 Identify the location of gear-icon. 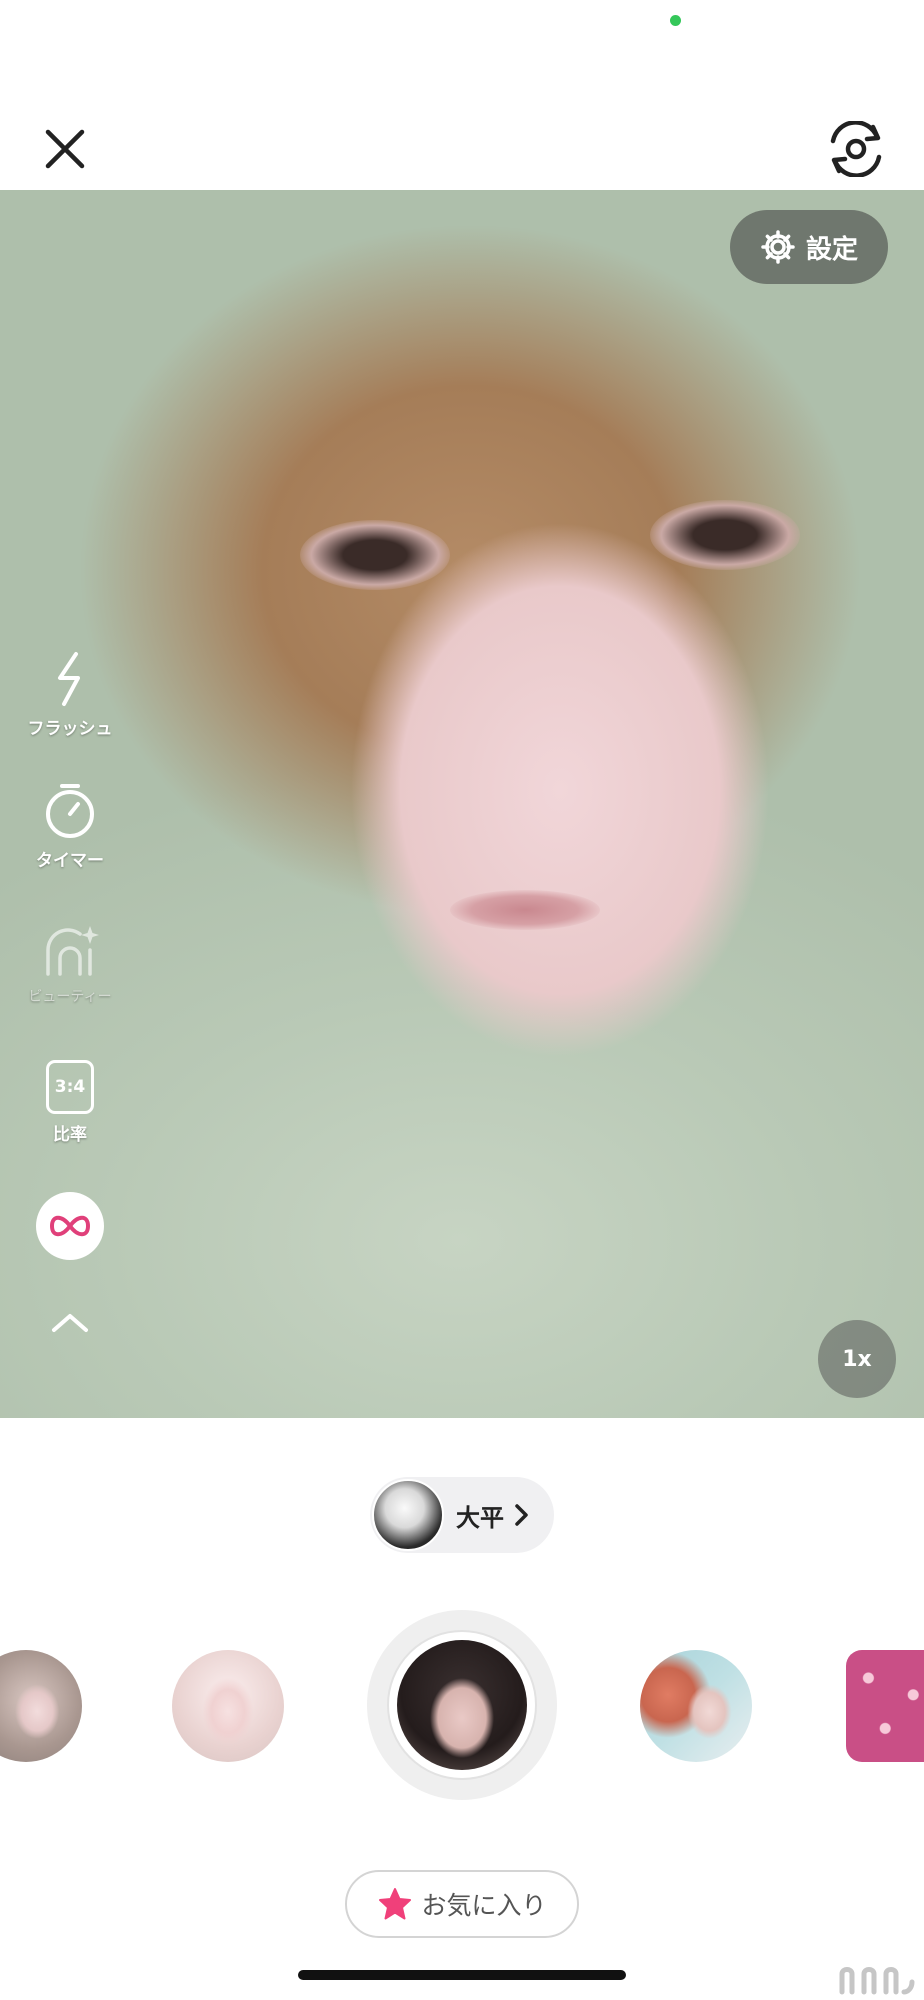
(778, 247).